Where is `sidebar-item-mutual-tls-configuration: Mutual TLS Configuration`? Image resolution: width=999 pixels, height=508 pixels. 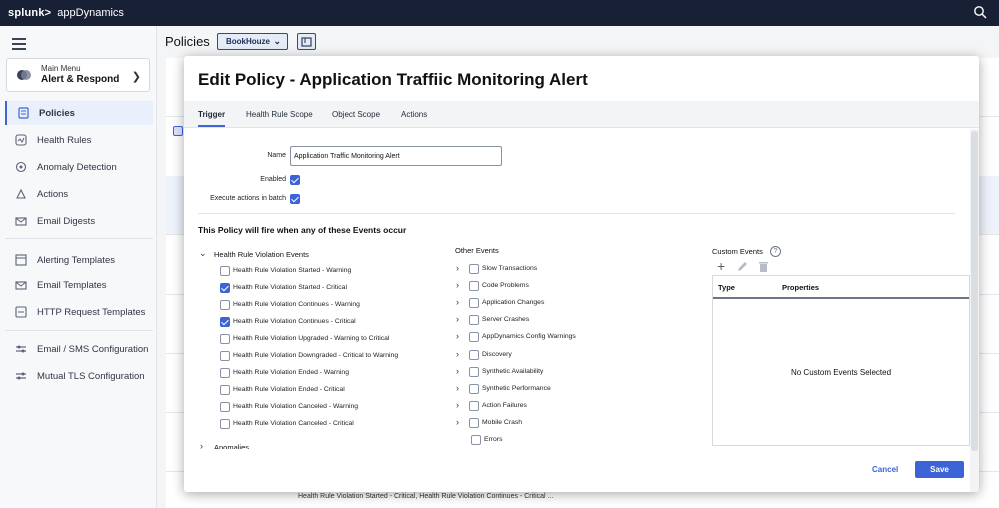
sidebar-item-mutual-tls-configuration: Mutual TLS Configuration is located at coordinates (79, 376).